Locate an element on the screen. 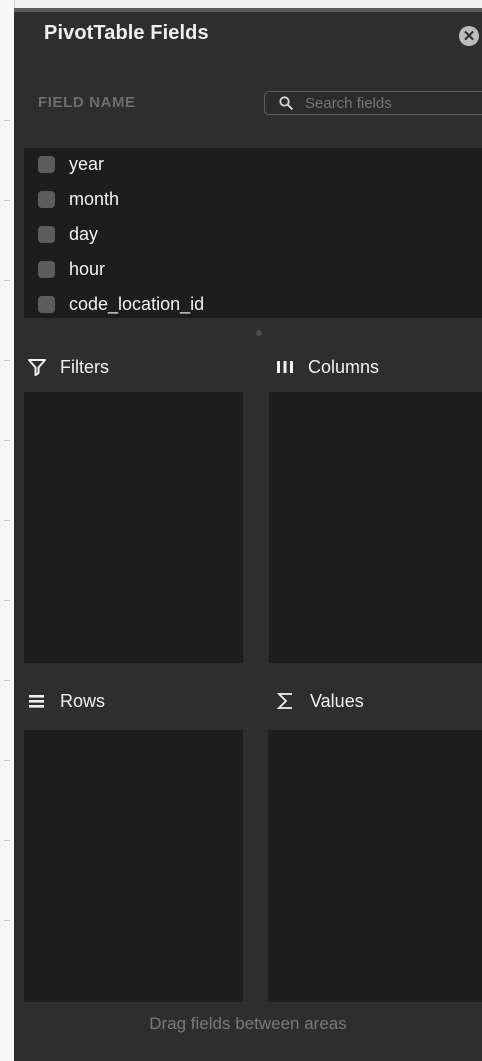  columns-header: Columns is located at coordinates (327, 367).